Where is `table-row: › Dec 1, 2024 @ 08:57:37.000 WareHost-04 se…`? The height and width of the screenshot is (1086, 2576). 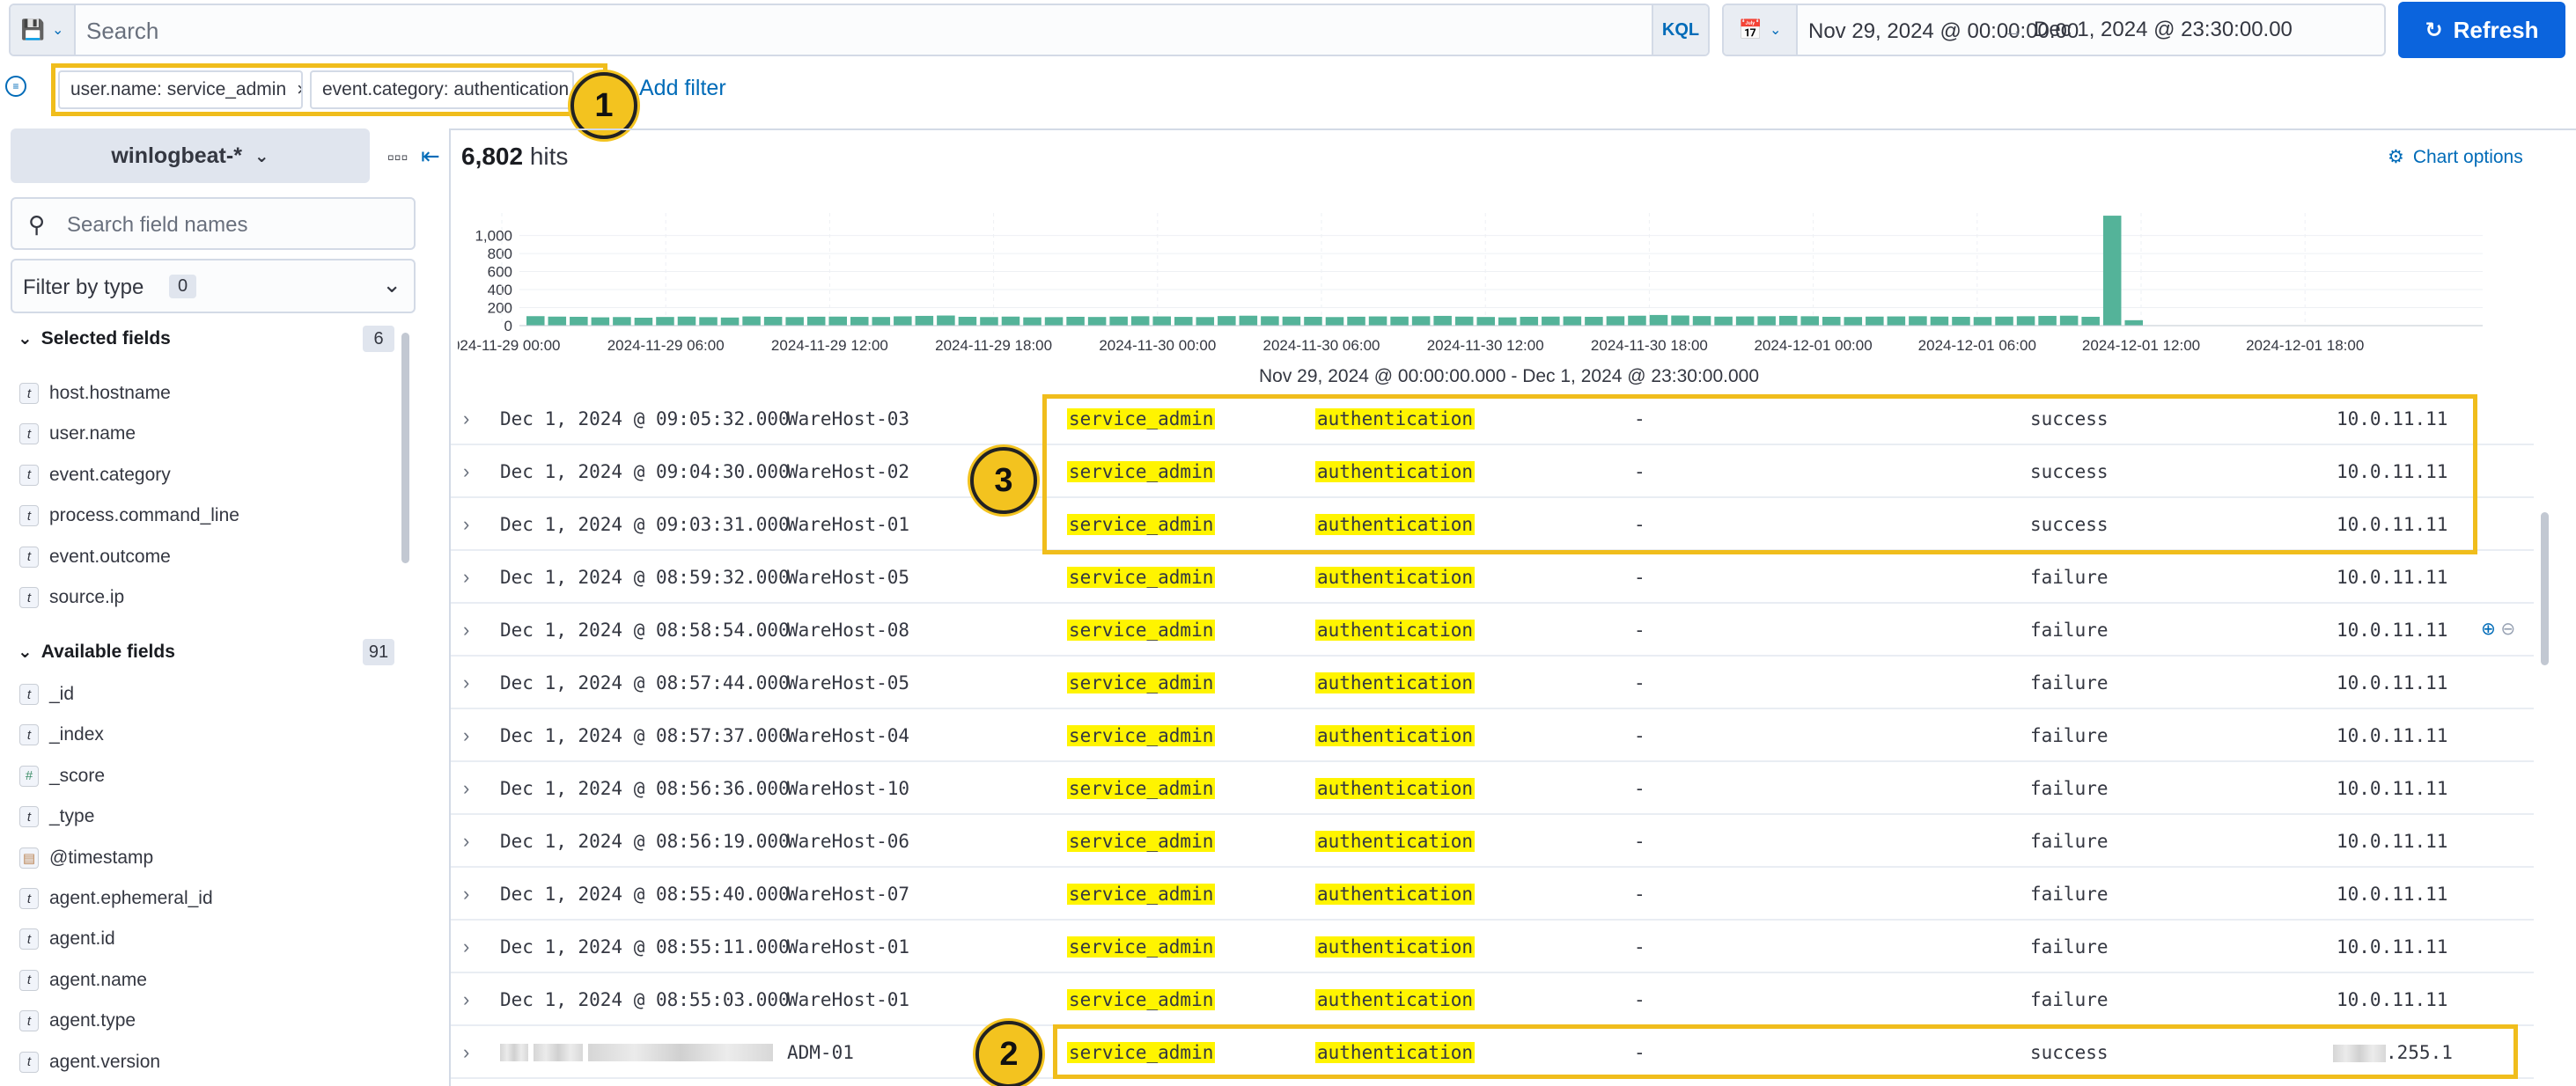
table-row: › Dec 1, 2024 @ 08:57:37.000 WareHost-04 se… is located at coordinates (1492, 735).